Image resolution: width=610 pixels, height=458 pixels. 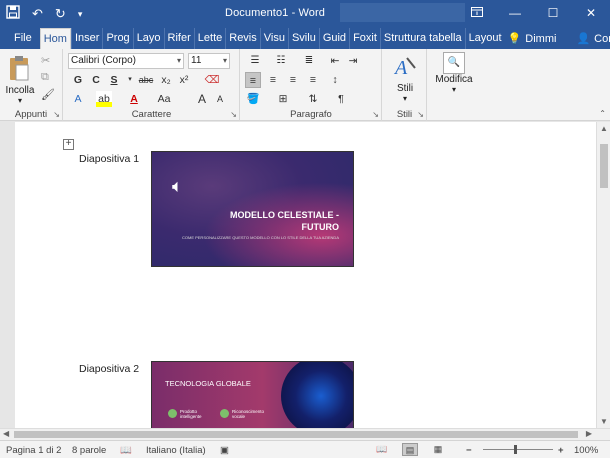 I want to click on text-effects-icon: A, so click(x=78, y=99).